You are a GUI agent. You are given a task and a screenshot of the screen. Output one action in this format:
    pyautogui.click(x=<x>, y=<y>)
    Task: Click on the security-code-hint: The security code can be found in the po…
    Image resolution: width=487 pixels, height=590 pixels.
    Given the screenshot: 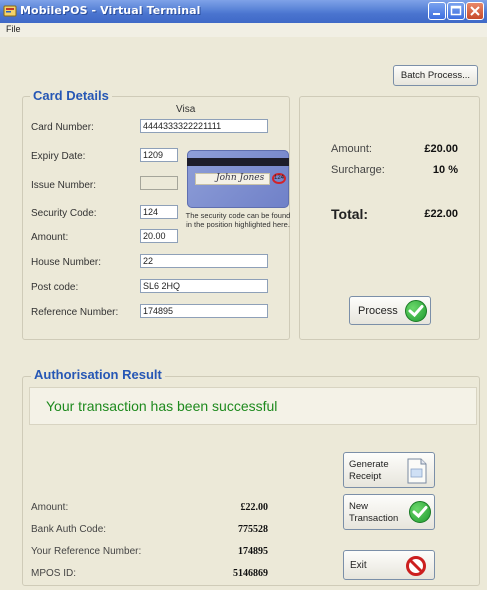 What is the action you would take?
    pyautogui.click(x=238, y=220)
    